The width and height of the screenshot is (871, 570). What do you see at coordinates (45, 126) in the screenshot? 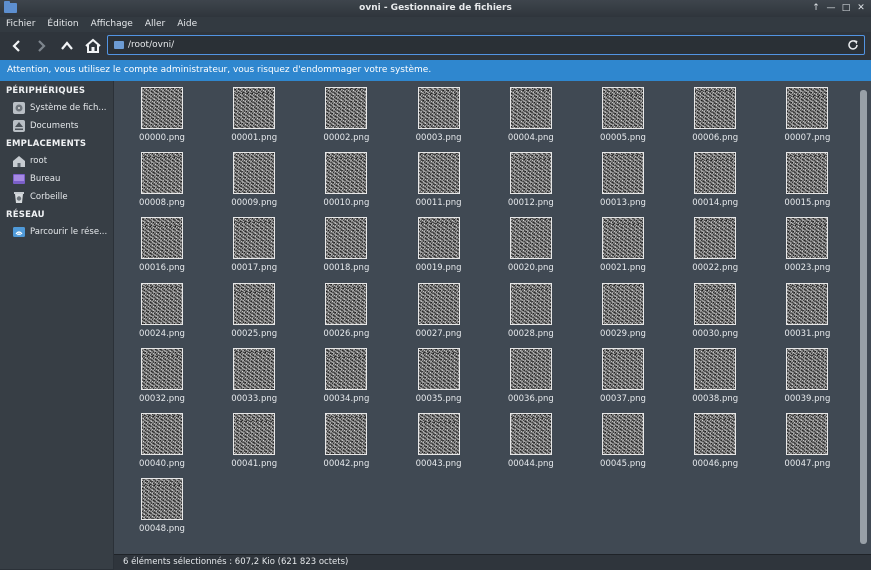
I see `sidebar-item-documents: Documents` at bounding box center [45, 126].